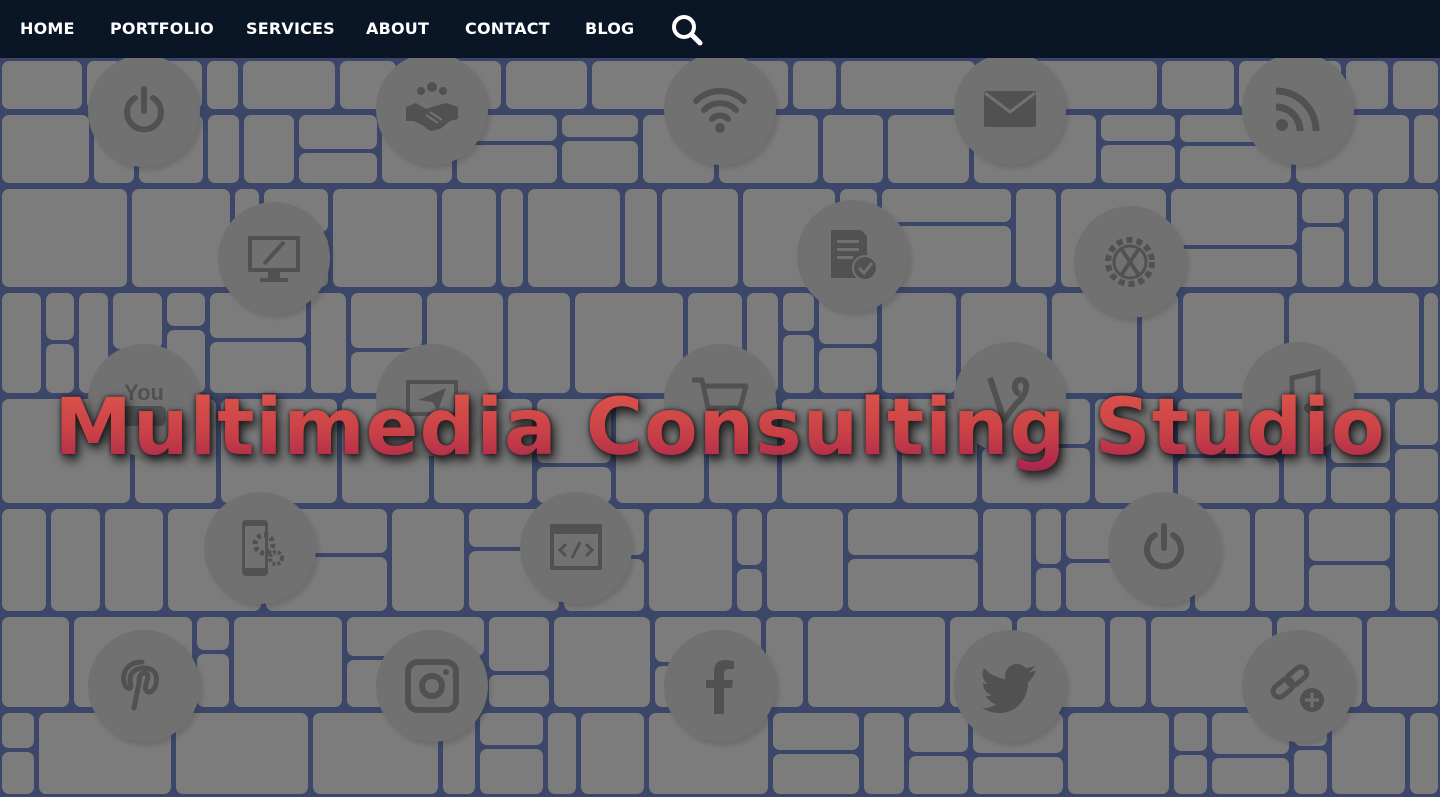 The height and width of the screenshot is (797, 1440). What do you see at coordinates (1010, 686) in the screenshot?
I see `twitter-icon` at bounding box center [1010, 686].